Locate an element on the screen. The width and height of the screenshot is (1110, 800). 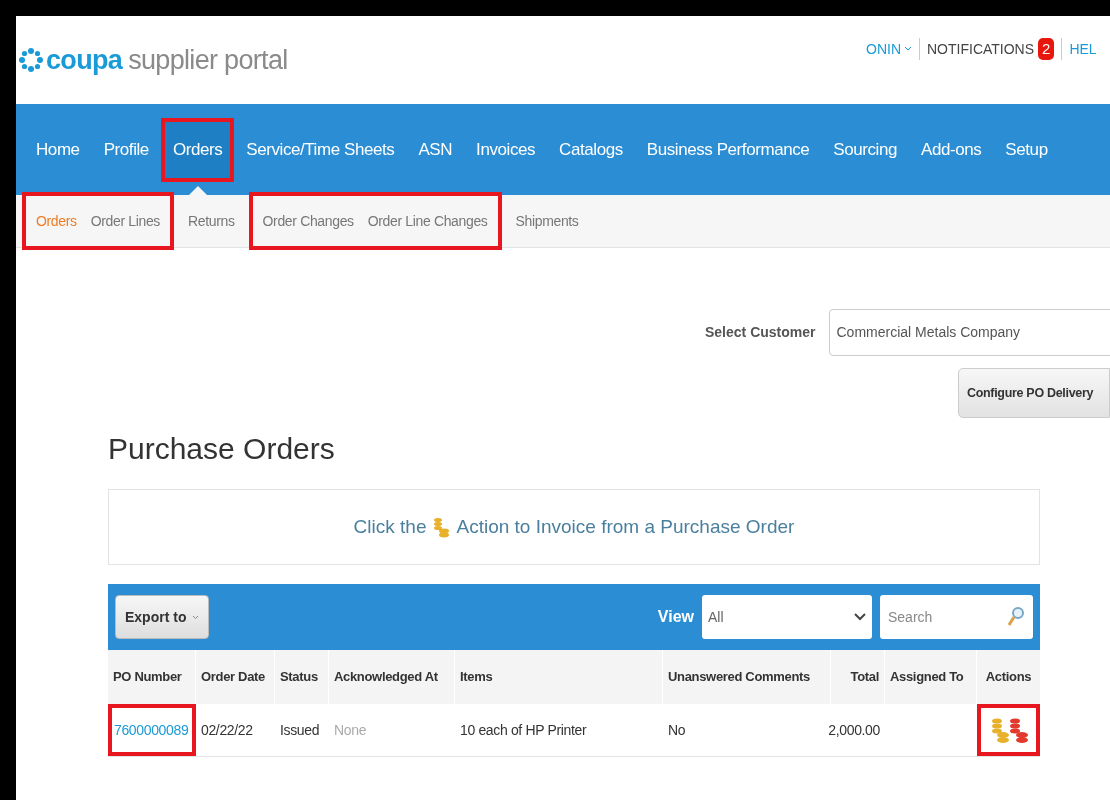
search-icon is located at coordinates (1016, 617).